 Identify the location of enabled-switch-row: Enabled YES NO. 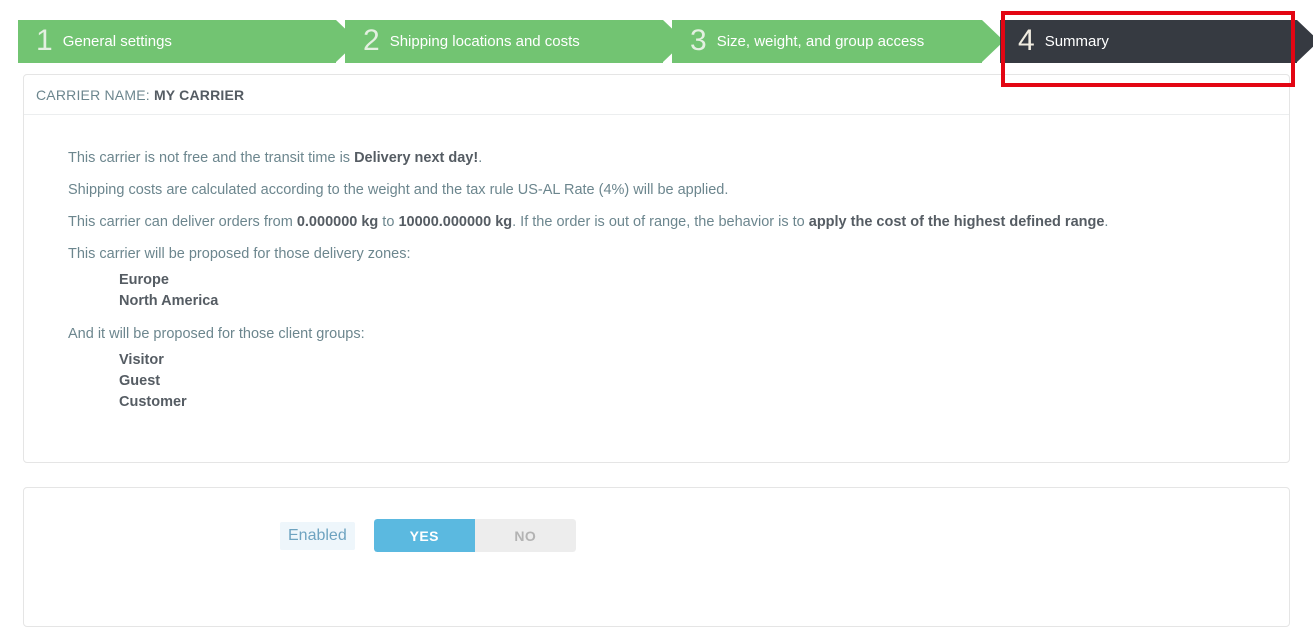
(428, 535).